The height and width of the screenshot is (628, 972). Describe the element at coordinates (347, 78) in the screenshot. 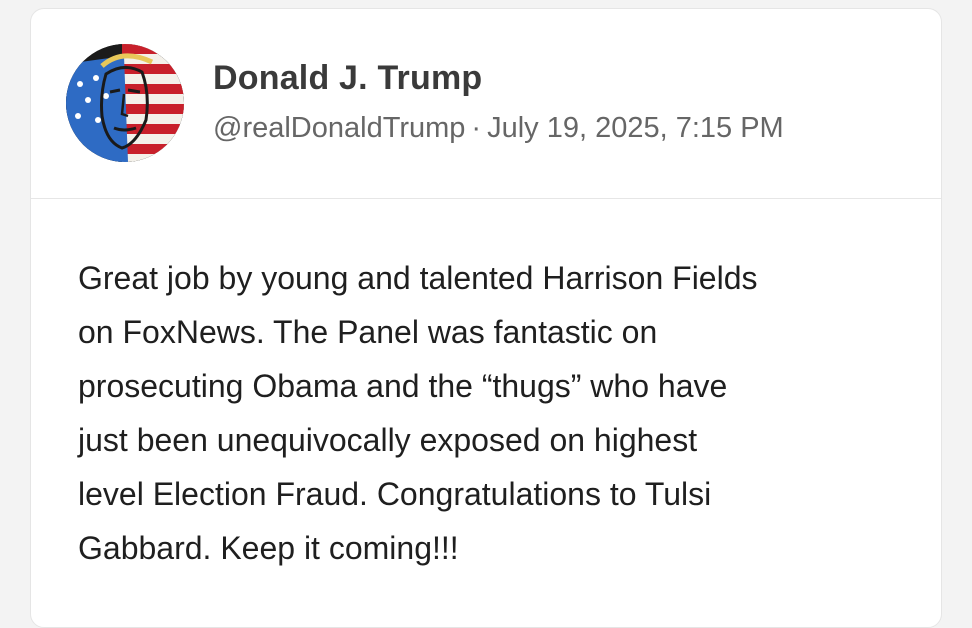

I see `author-display-name: Donald J. Trump` at that location.